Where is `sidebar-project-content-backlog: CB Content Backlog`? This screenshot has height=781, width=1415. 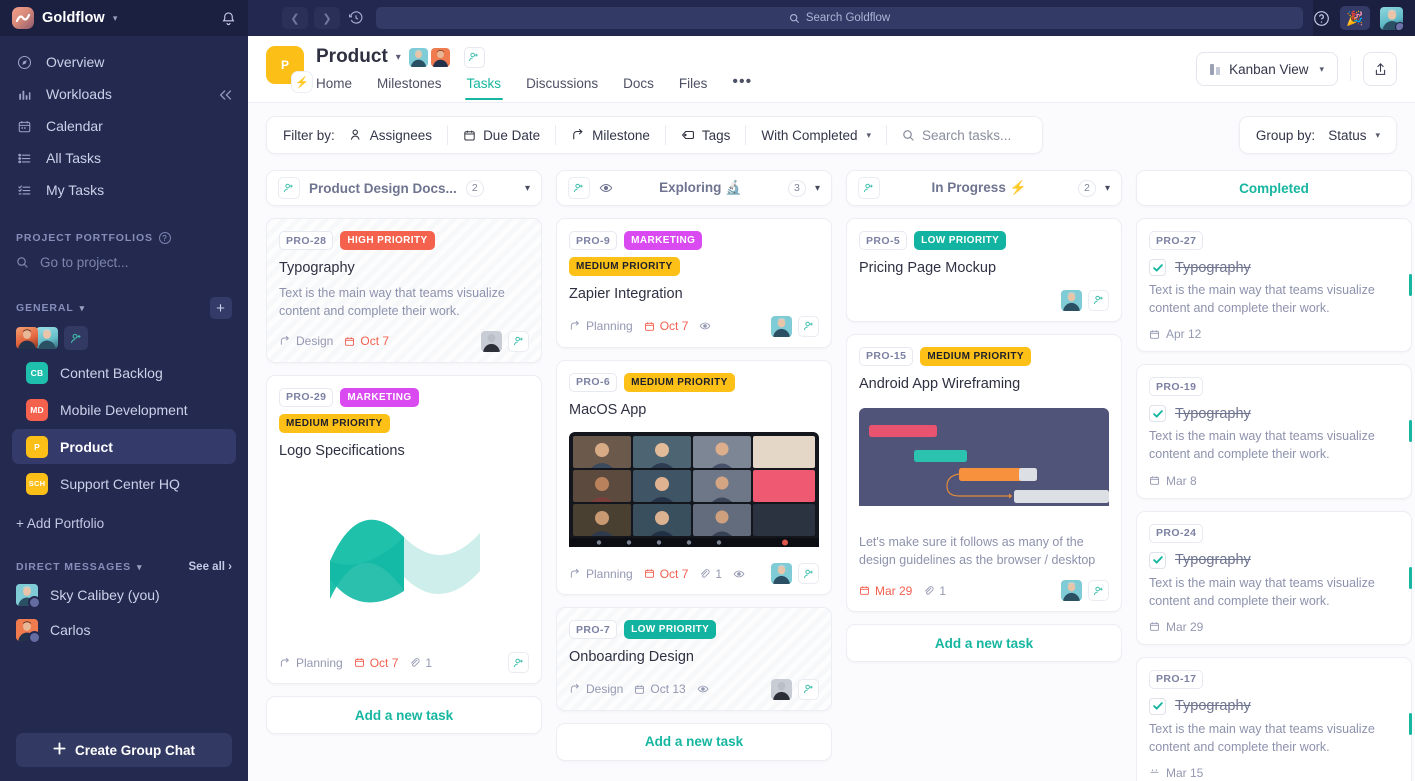
sidebar-project-content-backlog: CB Content Backlog is located at coordinates (124, 372).